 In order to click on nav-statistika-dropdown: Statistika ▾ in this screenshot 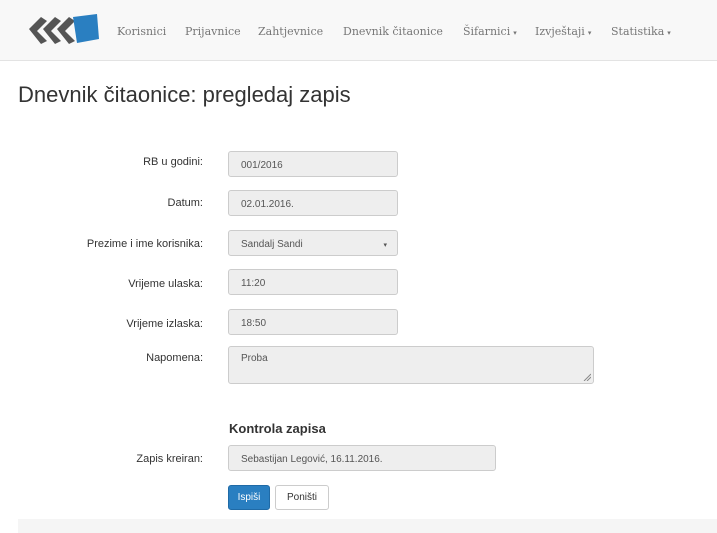, I will do `click(641, 31)`.